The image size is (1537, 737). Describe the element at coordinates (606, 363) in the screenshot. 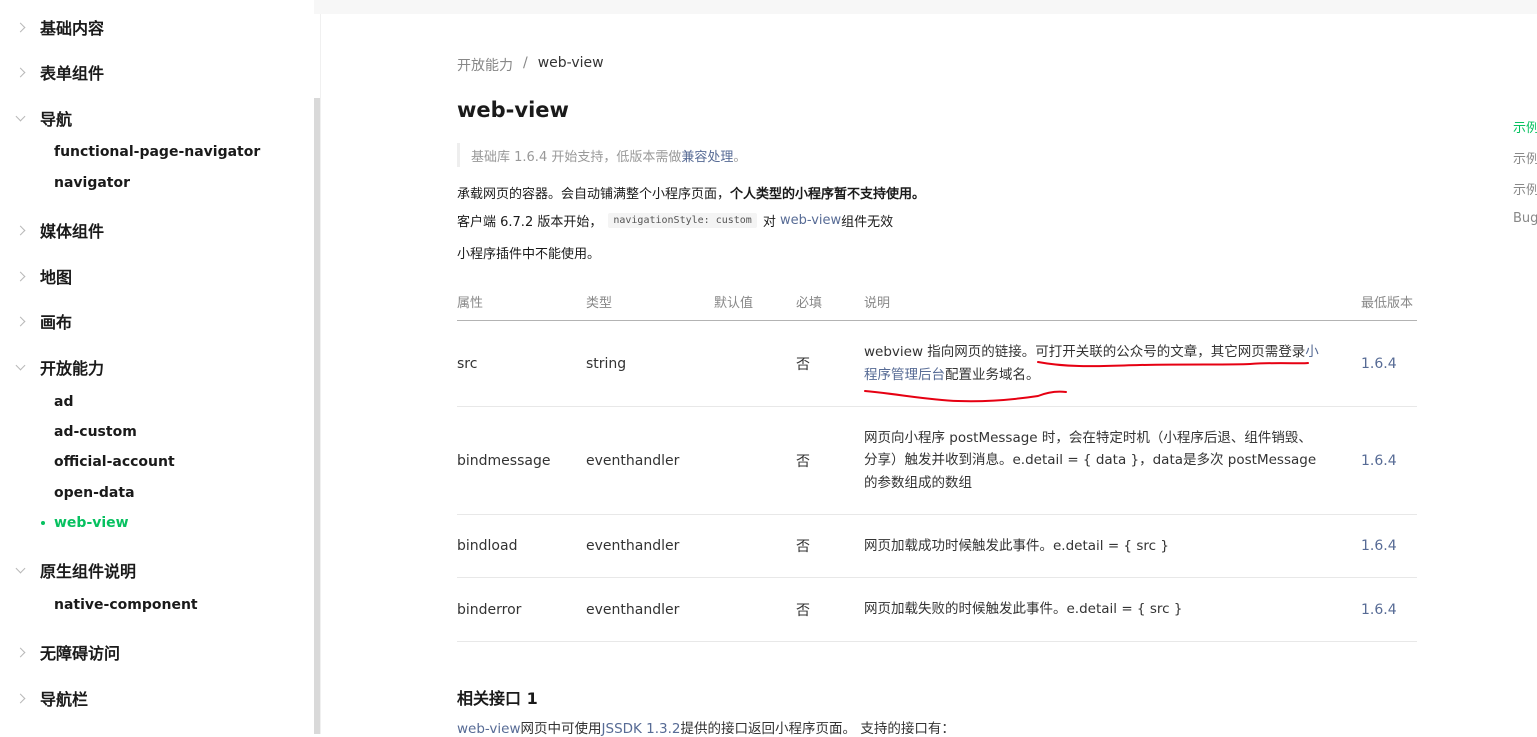

I see `cell-type: string` at that location.